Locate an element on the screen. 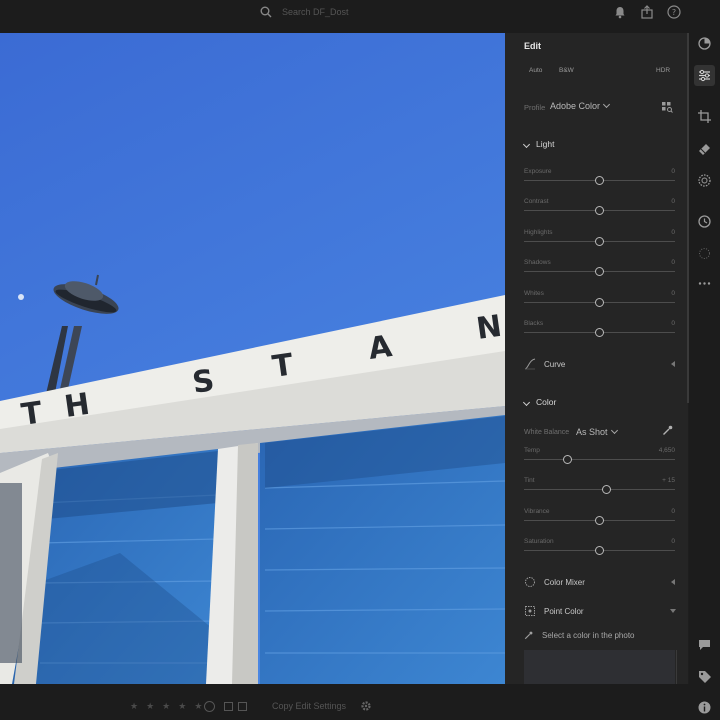 The width and height of the screenshot is (720, 720). slider-label: Highlights is located at coordinates (538, 232).